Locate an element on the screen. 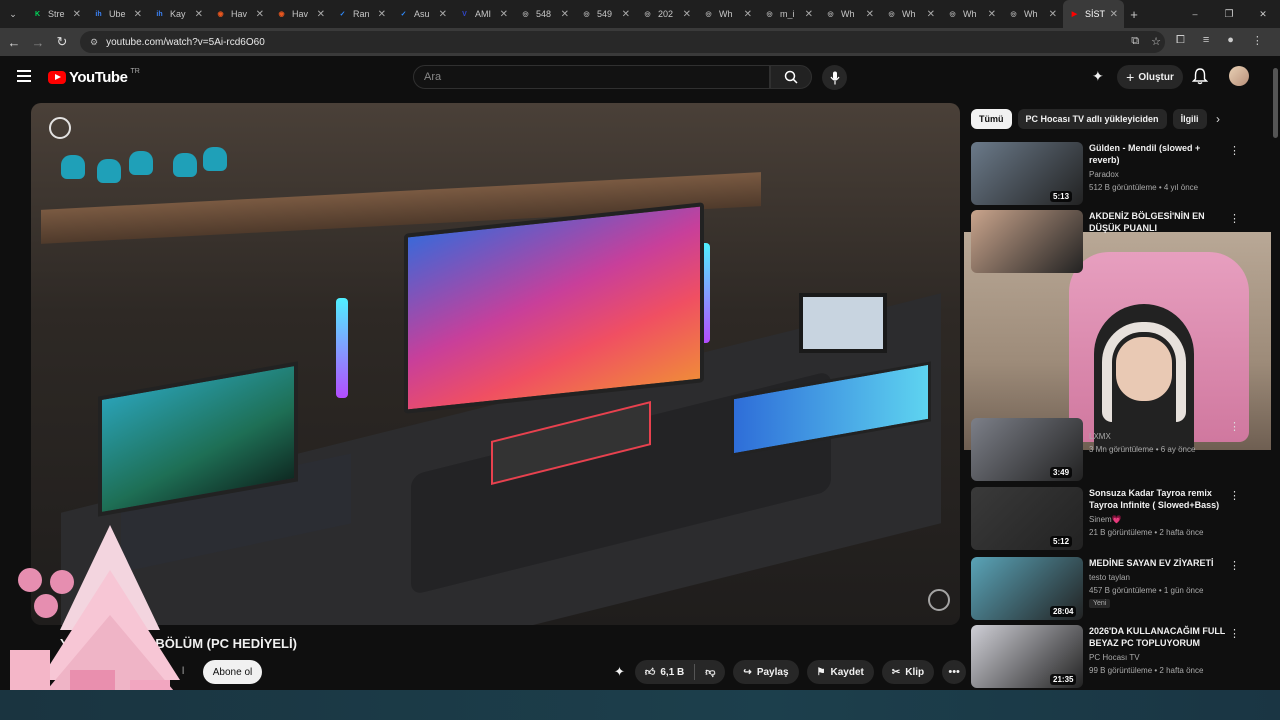  dislike-button: 👎︎ is located at coordinates (710, 672).